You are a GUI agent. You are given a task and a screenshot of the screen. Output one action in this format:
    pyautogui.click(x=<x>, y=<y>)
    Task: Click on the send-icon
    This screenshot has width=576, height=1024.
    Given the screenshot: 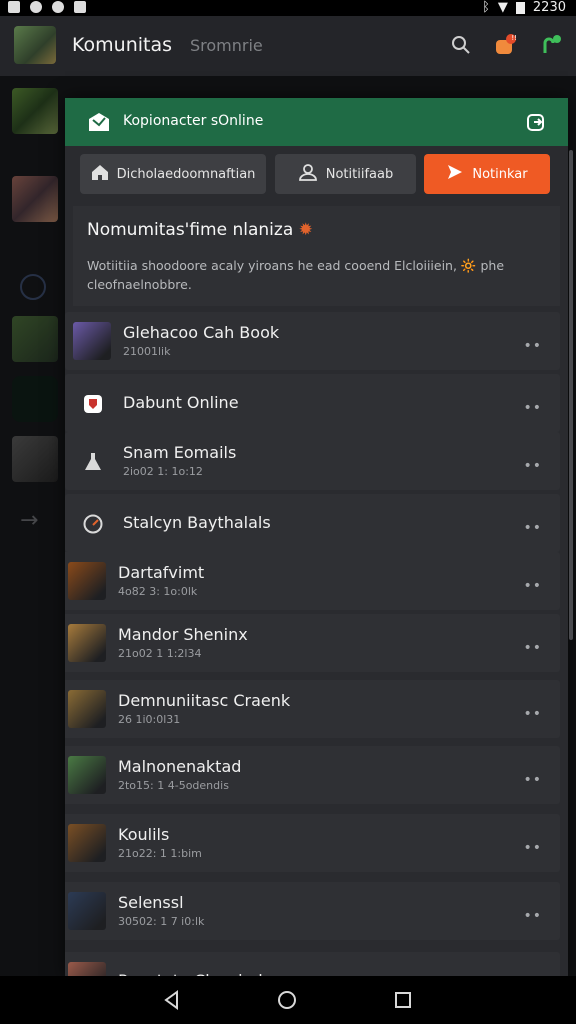 What is the action you would take?
    pyautogui.click(x=455, y=174)
    